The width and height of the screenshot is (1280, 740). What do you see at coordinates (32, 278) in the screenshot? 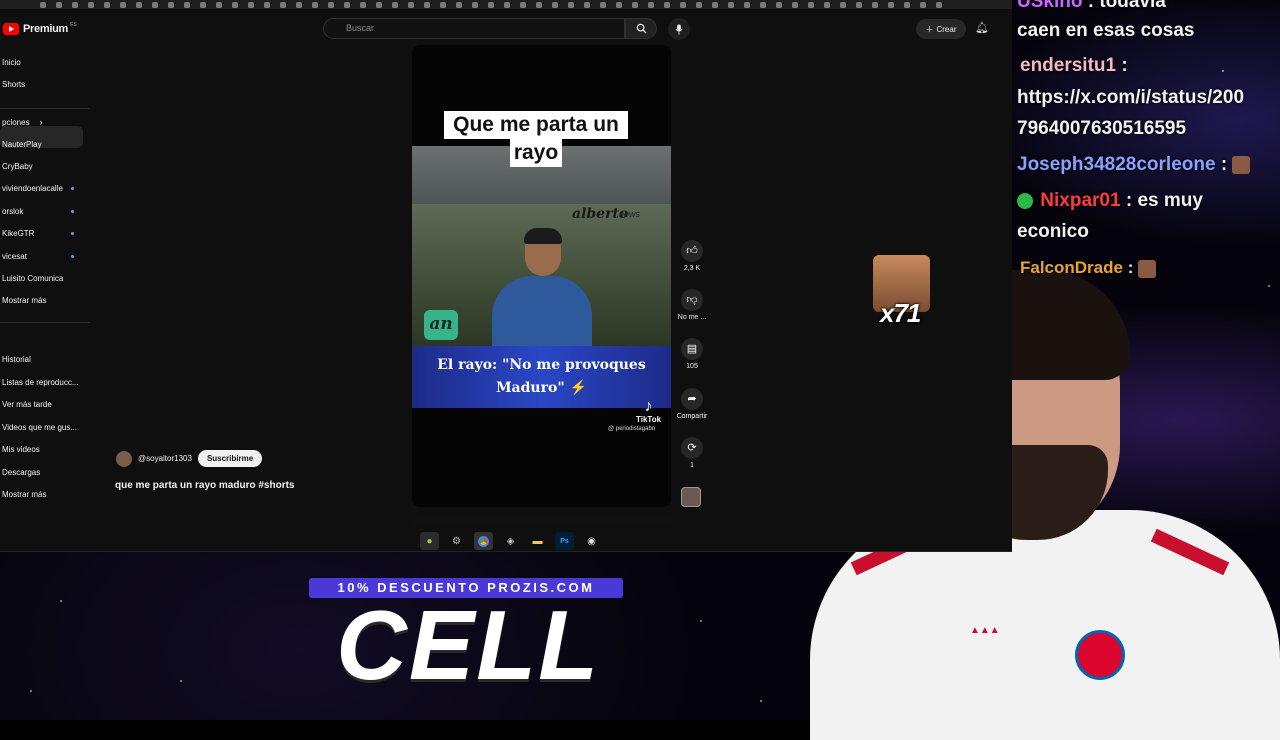
I see `sidebar-item-subscription: Luisito Comunica` at bounding box center [32, 278].